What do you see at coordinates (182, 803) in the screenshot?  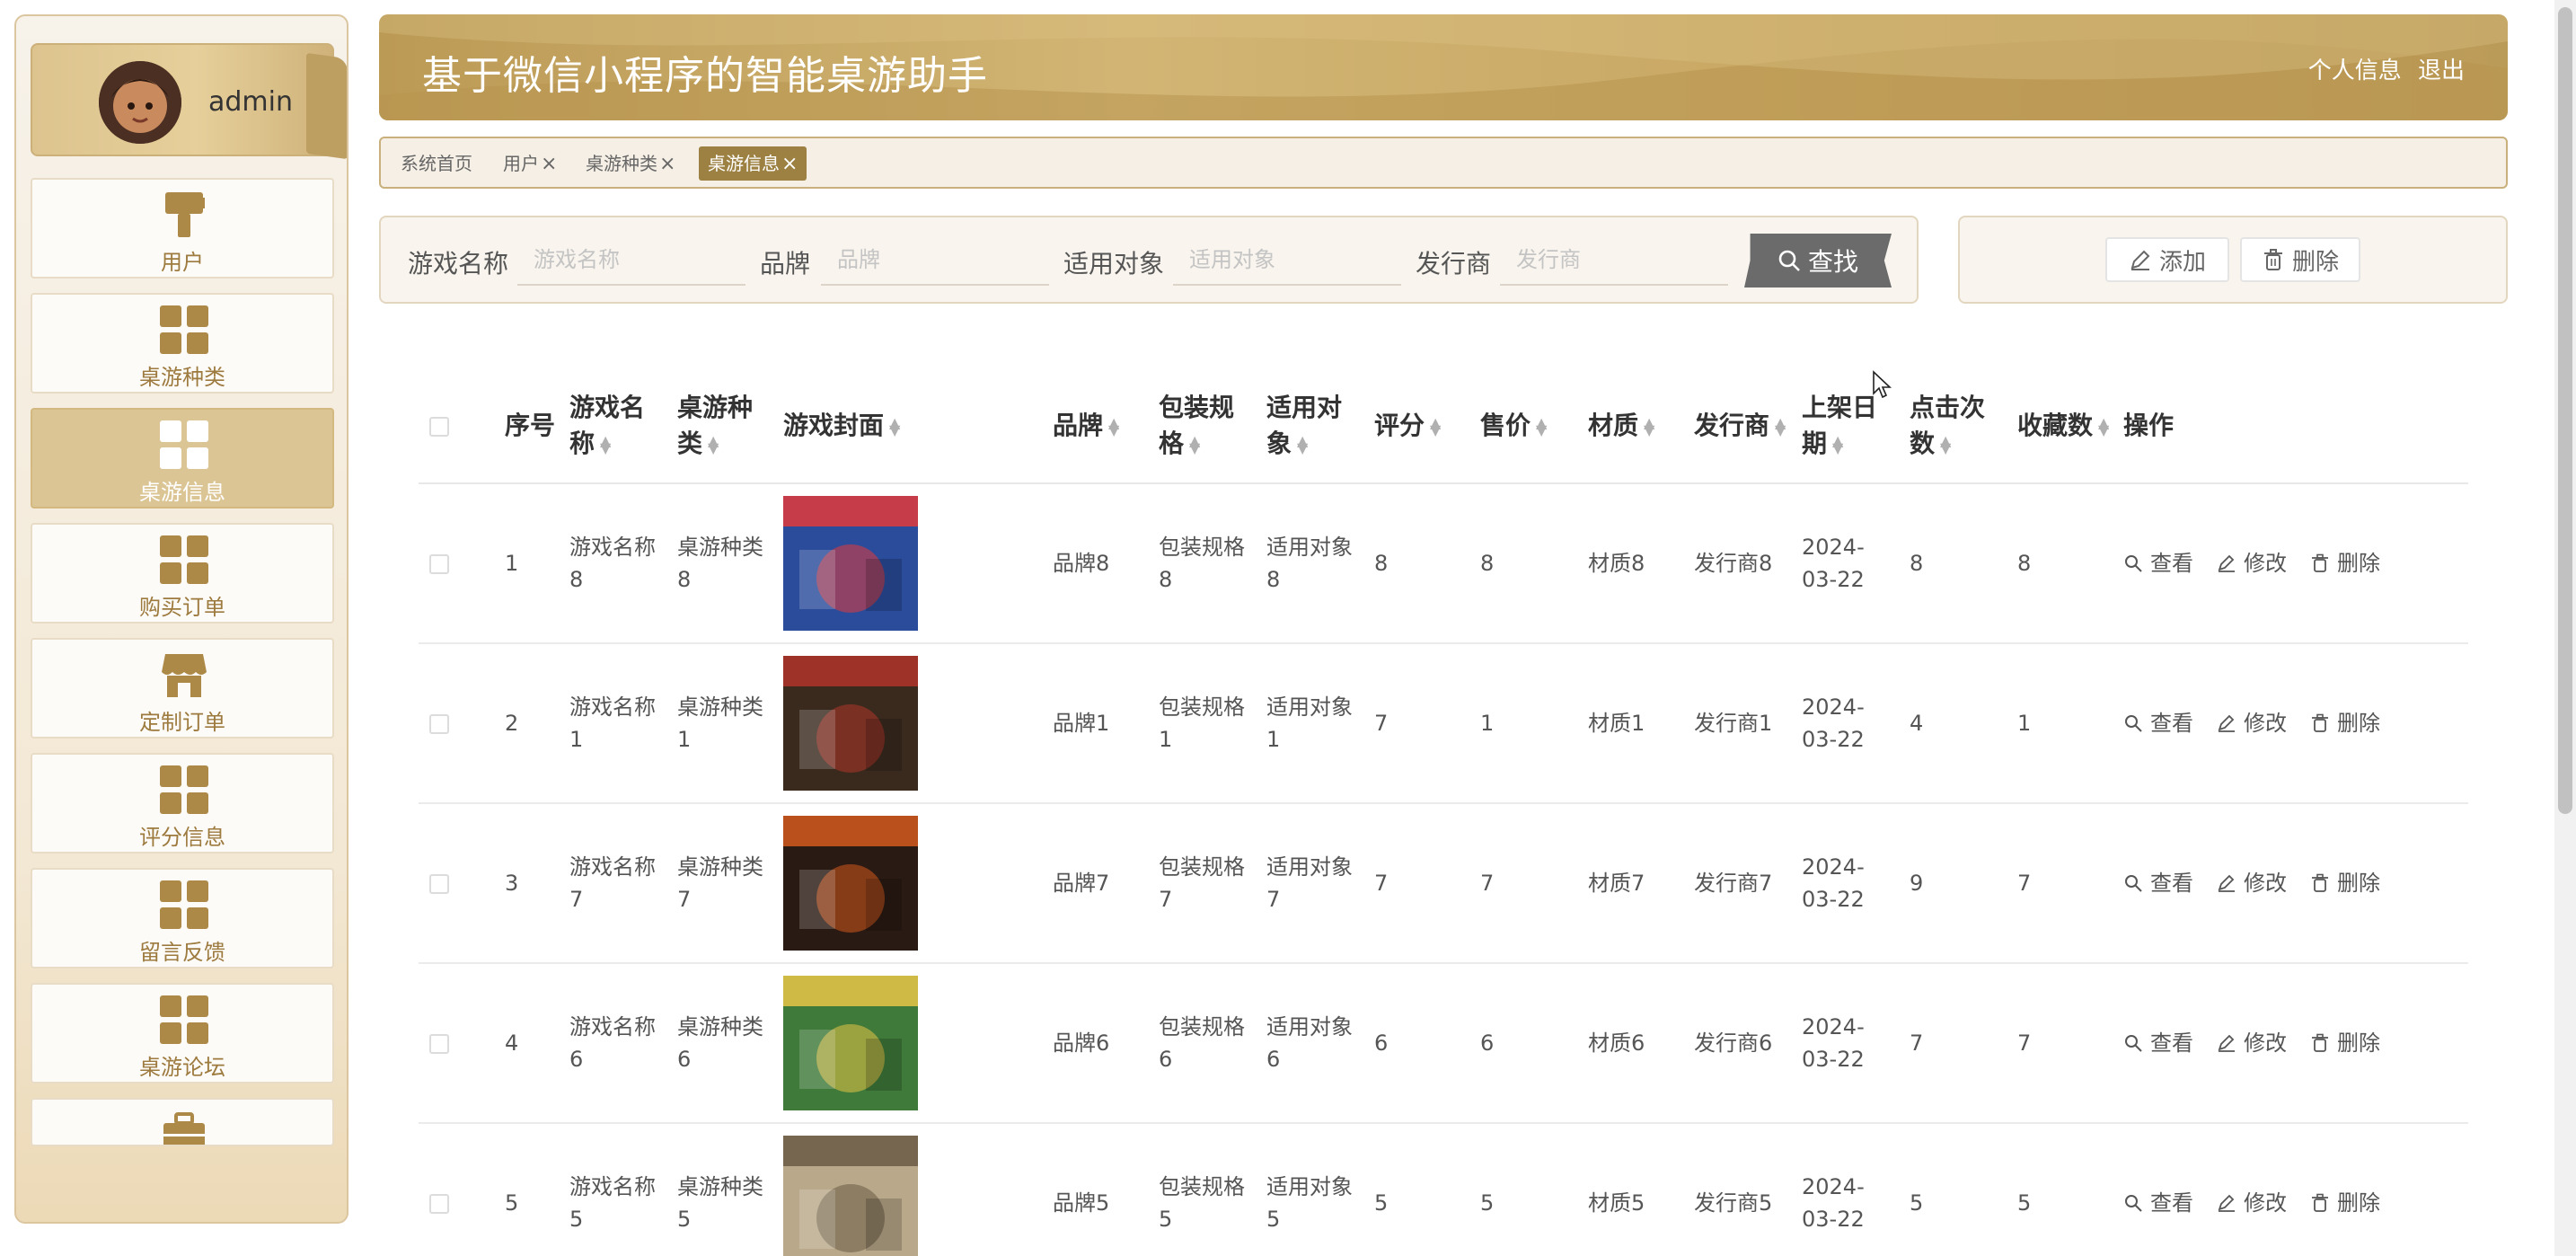 I see `sidebar-item-ratings: 评分信息` at bounding box center [182, 803].